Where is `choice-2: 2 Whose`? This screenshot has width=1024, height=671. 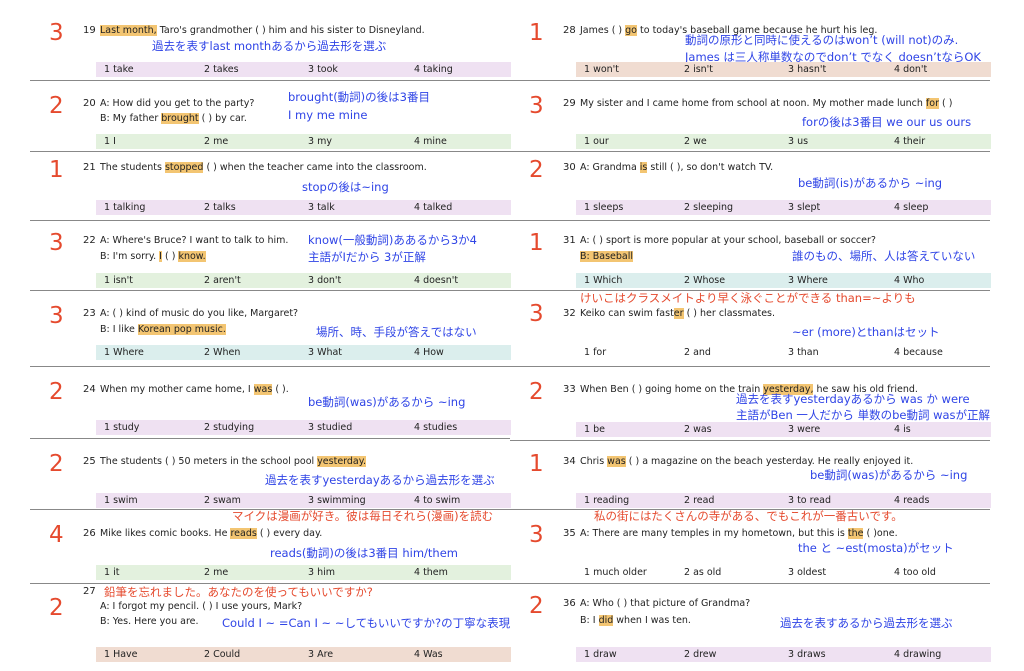 choice-2: 2 Whose is located at coordinates (704, 281).